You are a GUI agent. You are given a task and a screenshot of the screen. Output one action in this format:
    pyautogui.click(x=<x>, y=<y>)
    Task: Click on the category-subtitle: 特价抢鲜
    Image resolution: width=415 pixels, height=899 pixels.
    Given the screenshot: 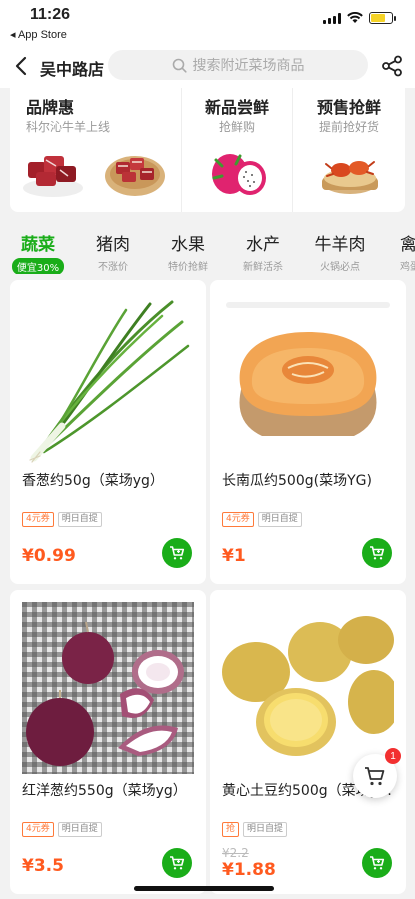 What is the action you would take?
    pyautogui.click(x=188, y=267)
    